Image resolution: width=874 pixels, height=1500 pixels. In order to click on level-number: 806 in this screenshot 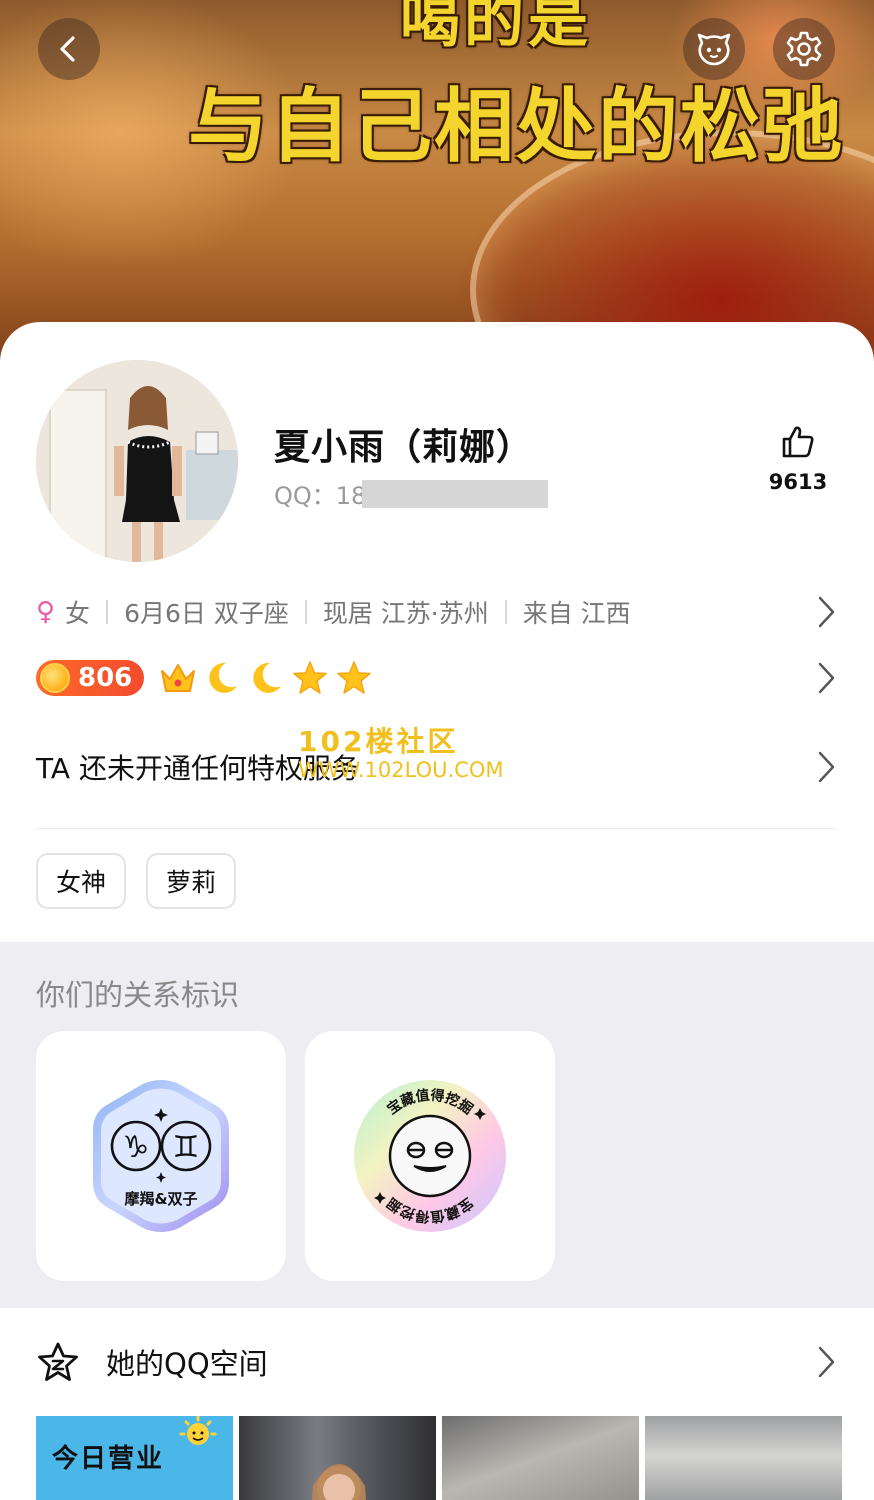, I will do `click(105, 678)`.